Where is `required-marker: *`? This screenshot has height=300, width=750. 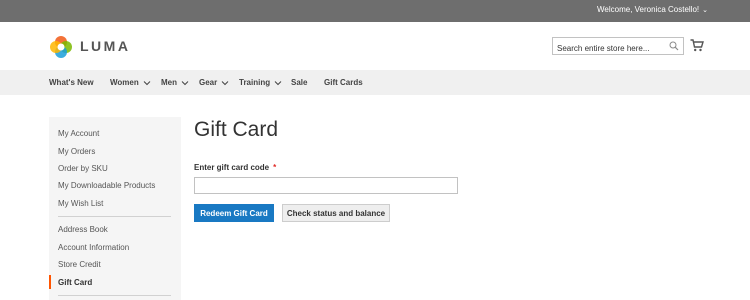 required-marker: * is located at coordinates (275, 167).